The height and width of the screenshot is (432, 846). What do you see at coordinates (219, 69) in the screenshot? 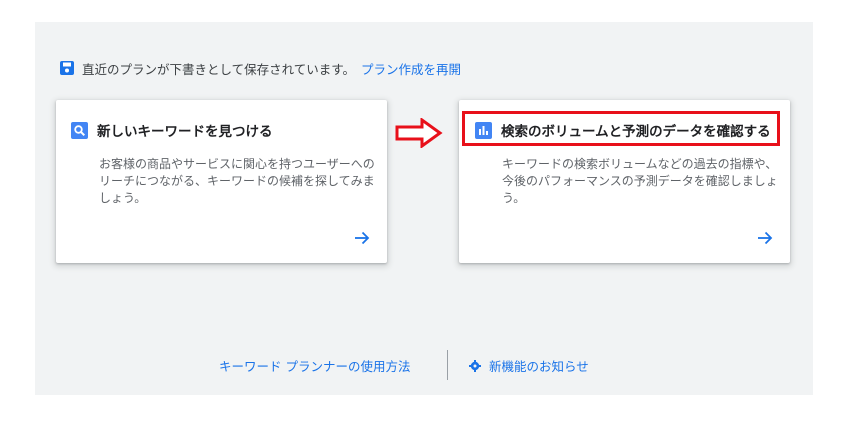
I see `draft-notice-text: 直近のプランが下書きとして保存されています。` at bounding box center [219, 69].